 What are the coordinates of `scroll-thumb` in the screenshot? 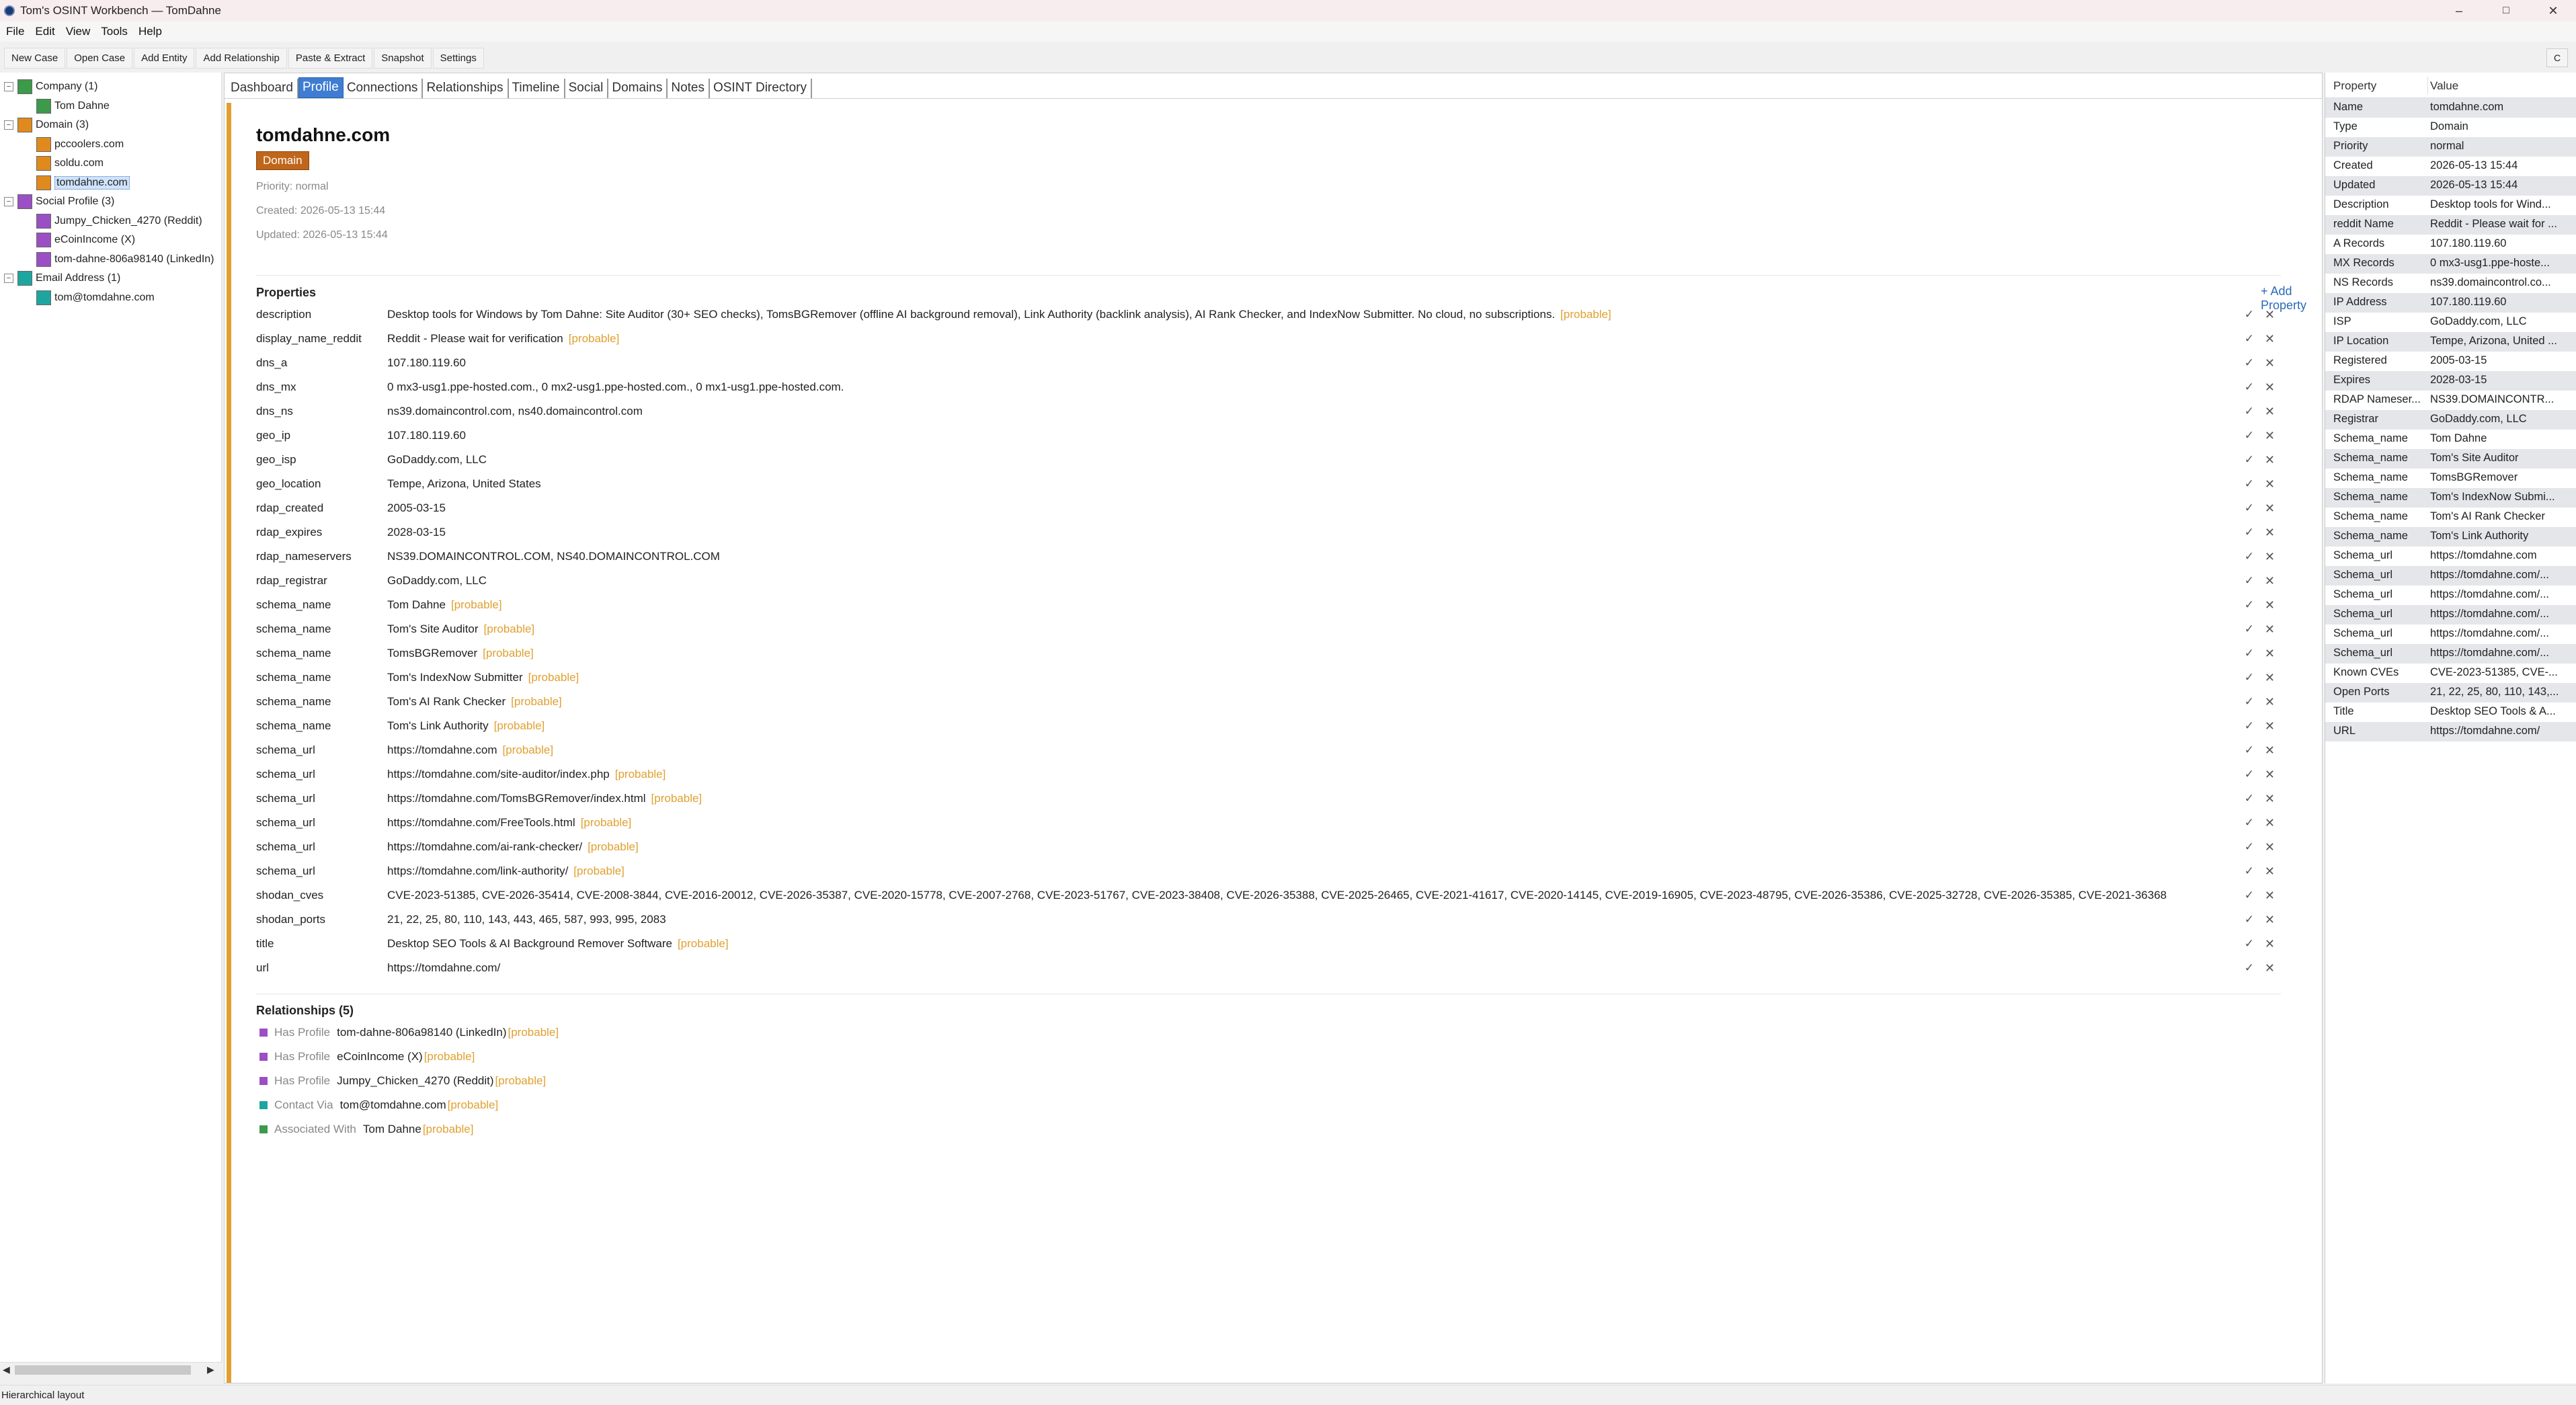 It's located at (103, 1370).